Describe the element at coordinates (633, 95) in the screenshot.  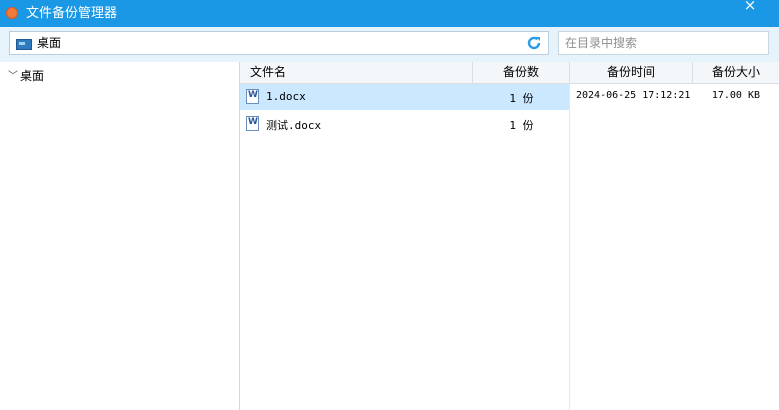
I see `backup-time: 2024-06-25 17:12:21` at that location.